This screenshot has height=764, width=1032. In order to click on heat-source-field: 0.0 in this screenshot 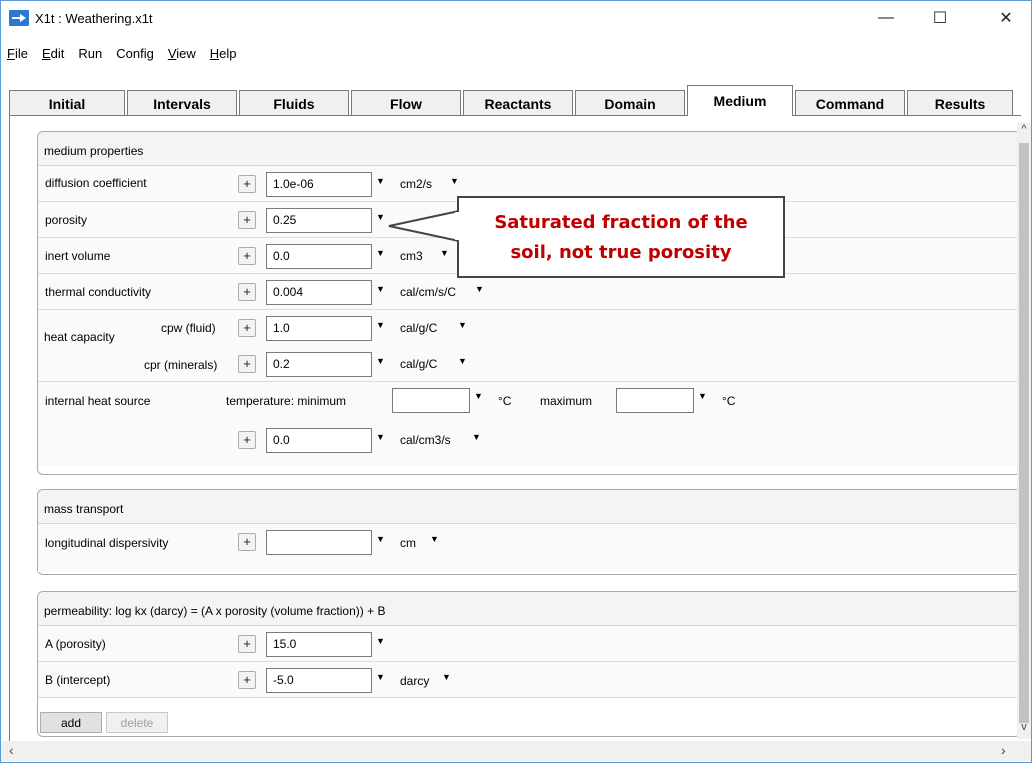, I will do `click(319, 440)`.